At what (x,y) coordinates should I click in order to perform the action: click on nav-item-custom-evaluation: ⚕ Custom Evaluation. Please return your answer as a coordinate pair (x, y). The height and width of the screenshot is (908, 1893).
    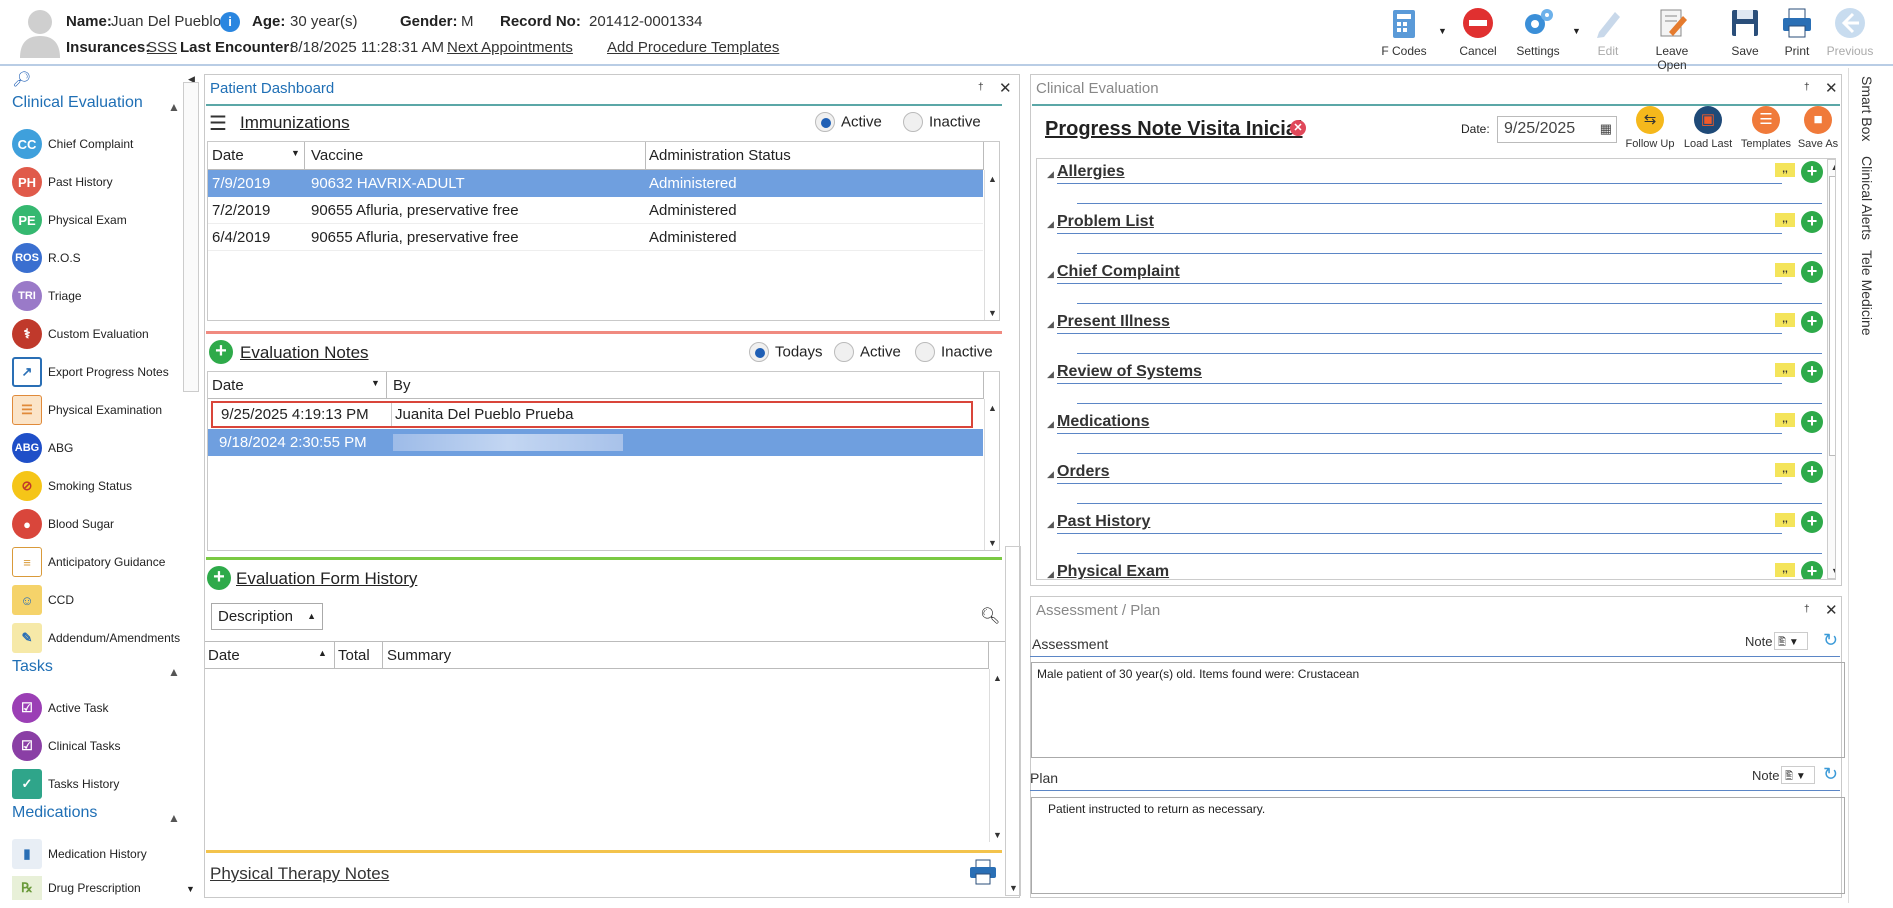
    Looking at the image, I should click on (80, 334).